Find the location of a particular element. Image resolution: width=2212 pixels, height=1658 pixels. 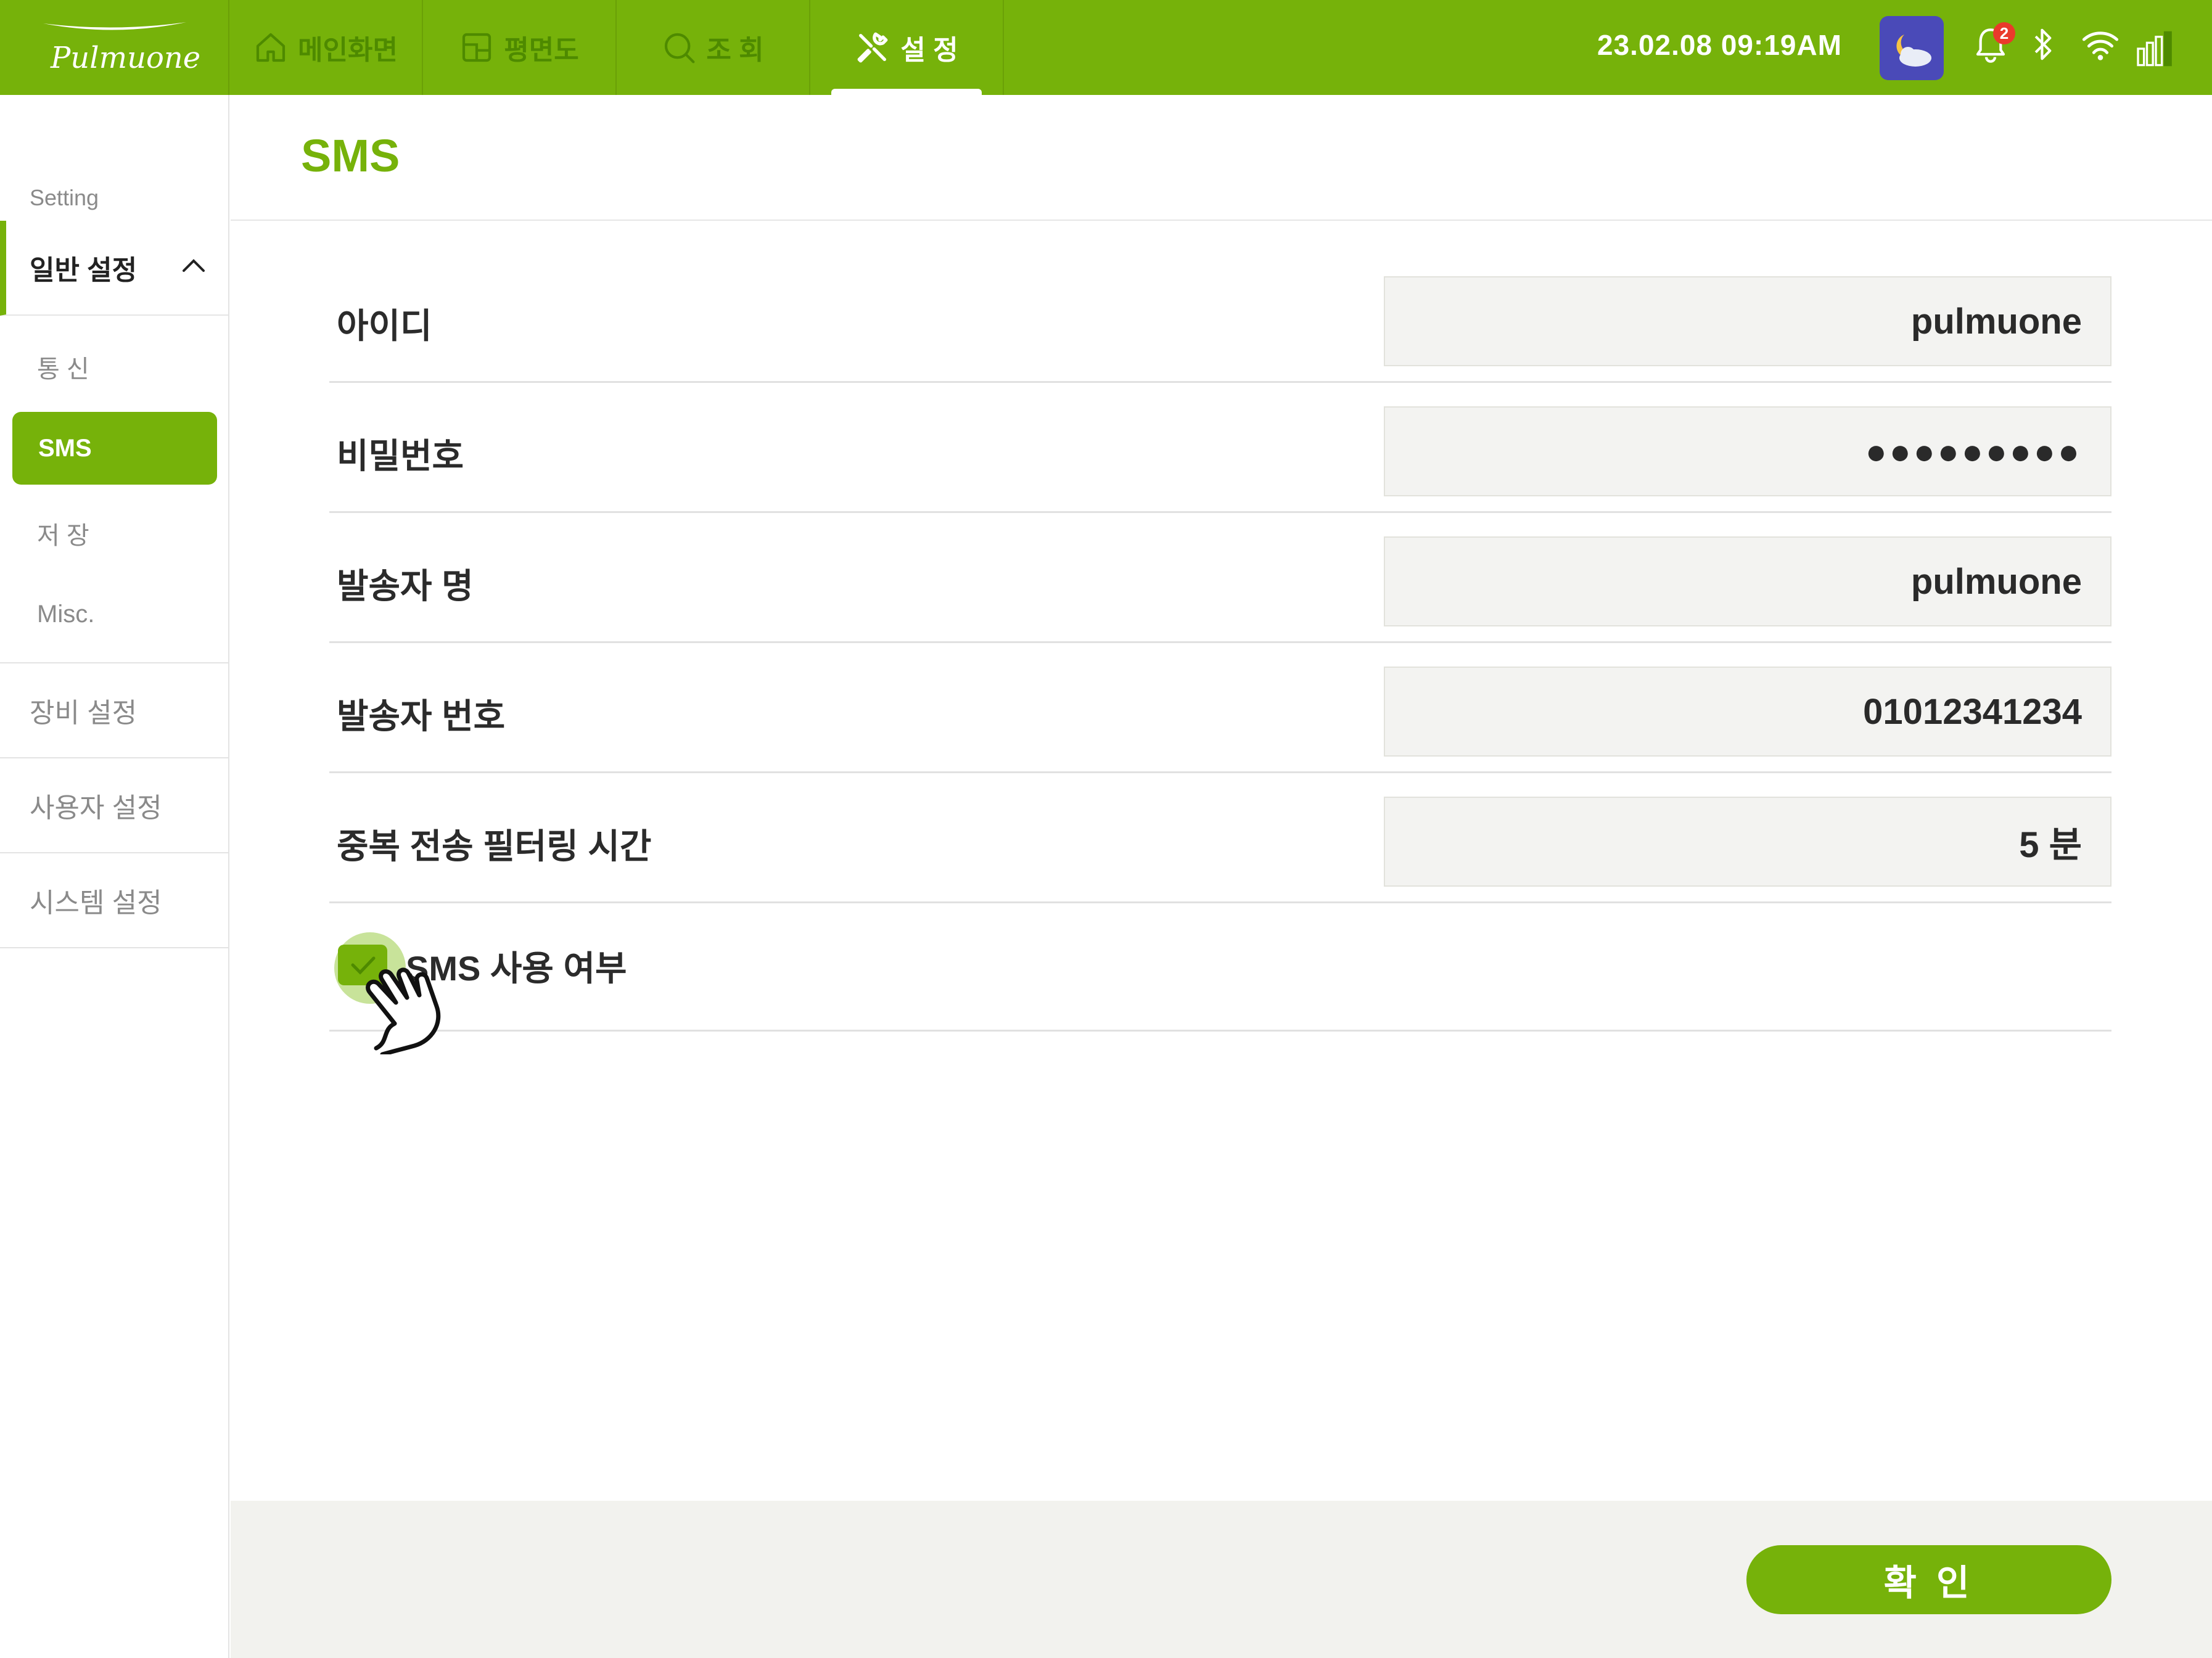

sidebar-item-users: 사용자 설정 is located at coordinates (114, 804).